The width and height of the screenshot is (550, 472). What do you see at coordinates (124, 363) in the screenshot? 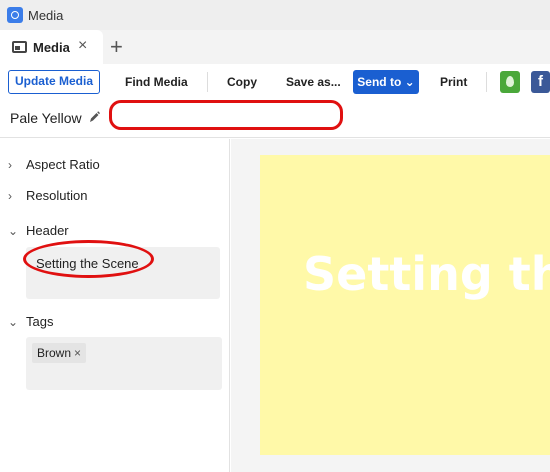
I see `tags-field: Brown ×` at bounding box center [124, 363].